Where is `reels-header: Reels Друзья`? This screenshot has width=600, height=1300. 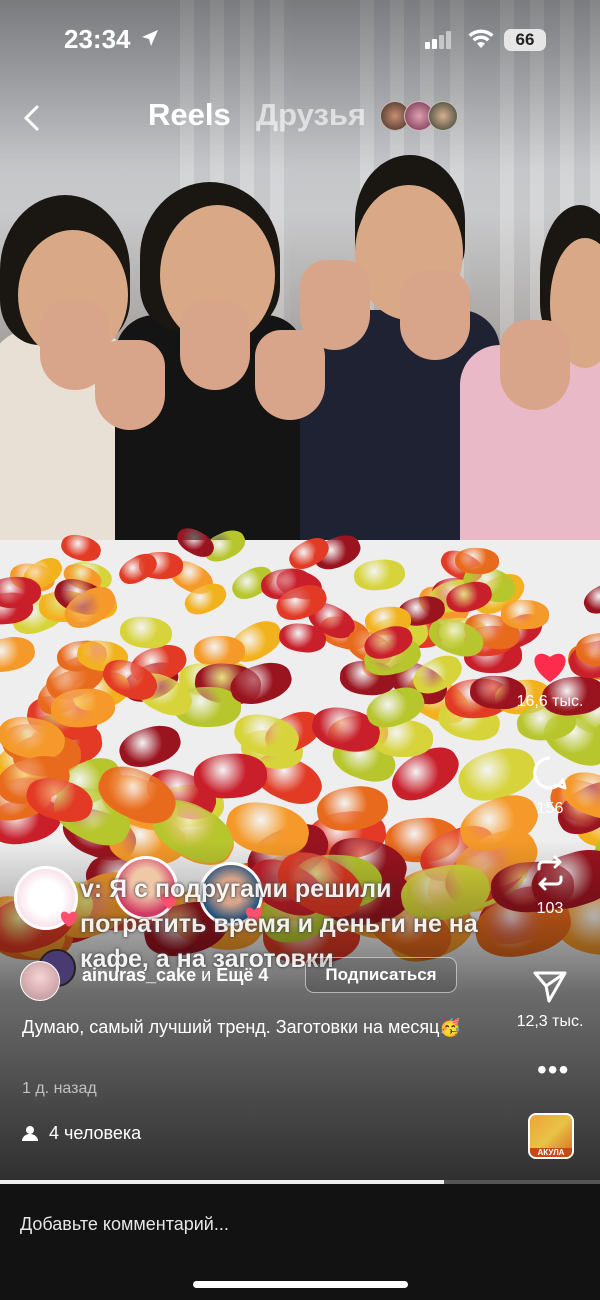 reels-header: Reels Друзья is located at coordinates (300, 120).